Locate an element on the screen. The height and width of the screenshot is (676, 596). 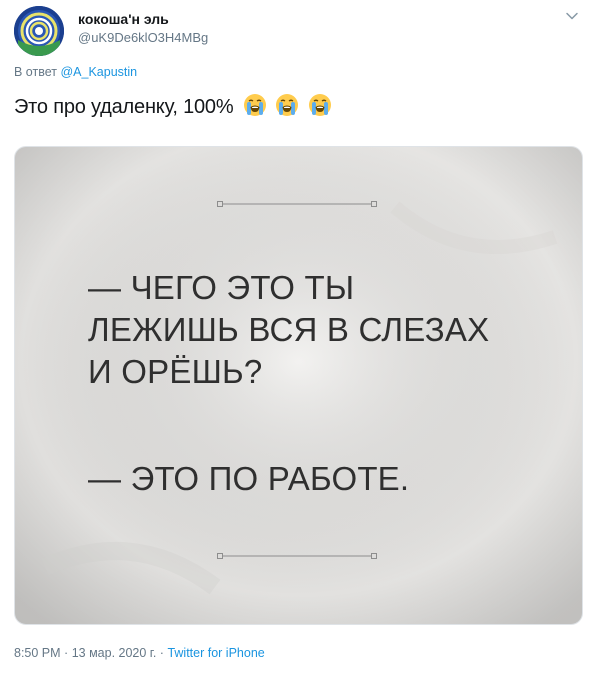
tweet-text: Это про удаленку, 100% is located at coordinates (174, 108).